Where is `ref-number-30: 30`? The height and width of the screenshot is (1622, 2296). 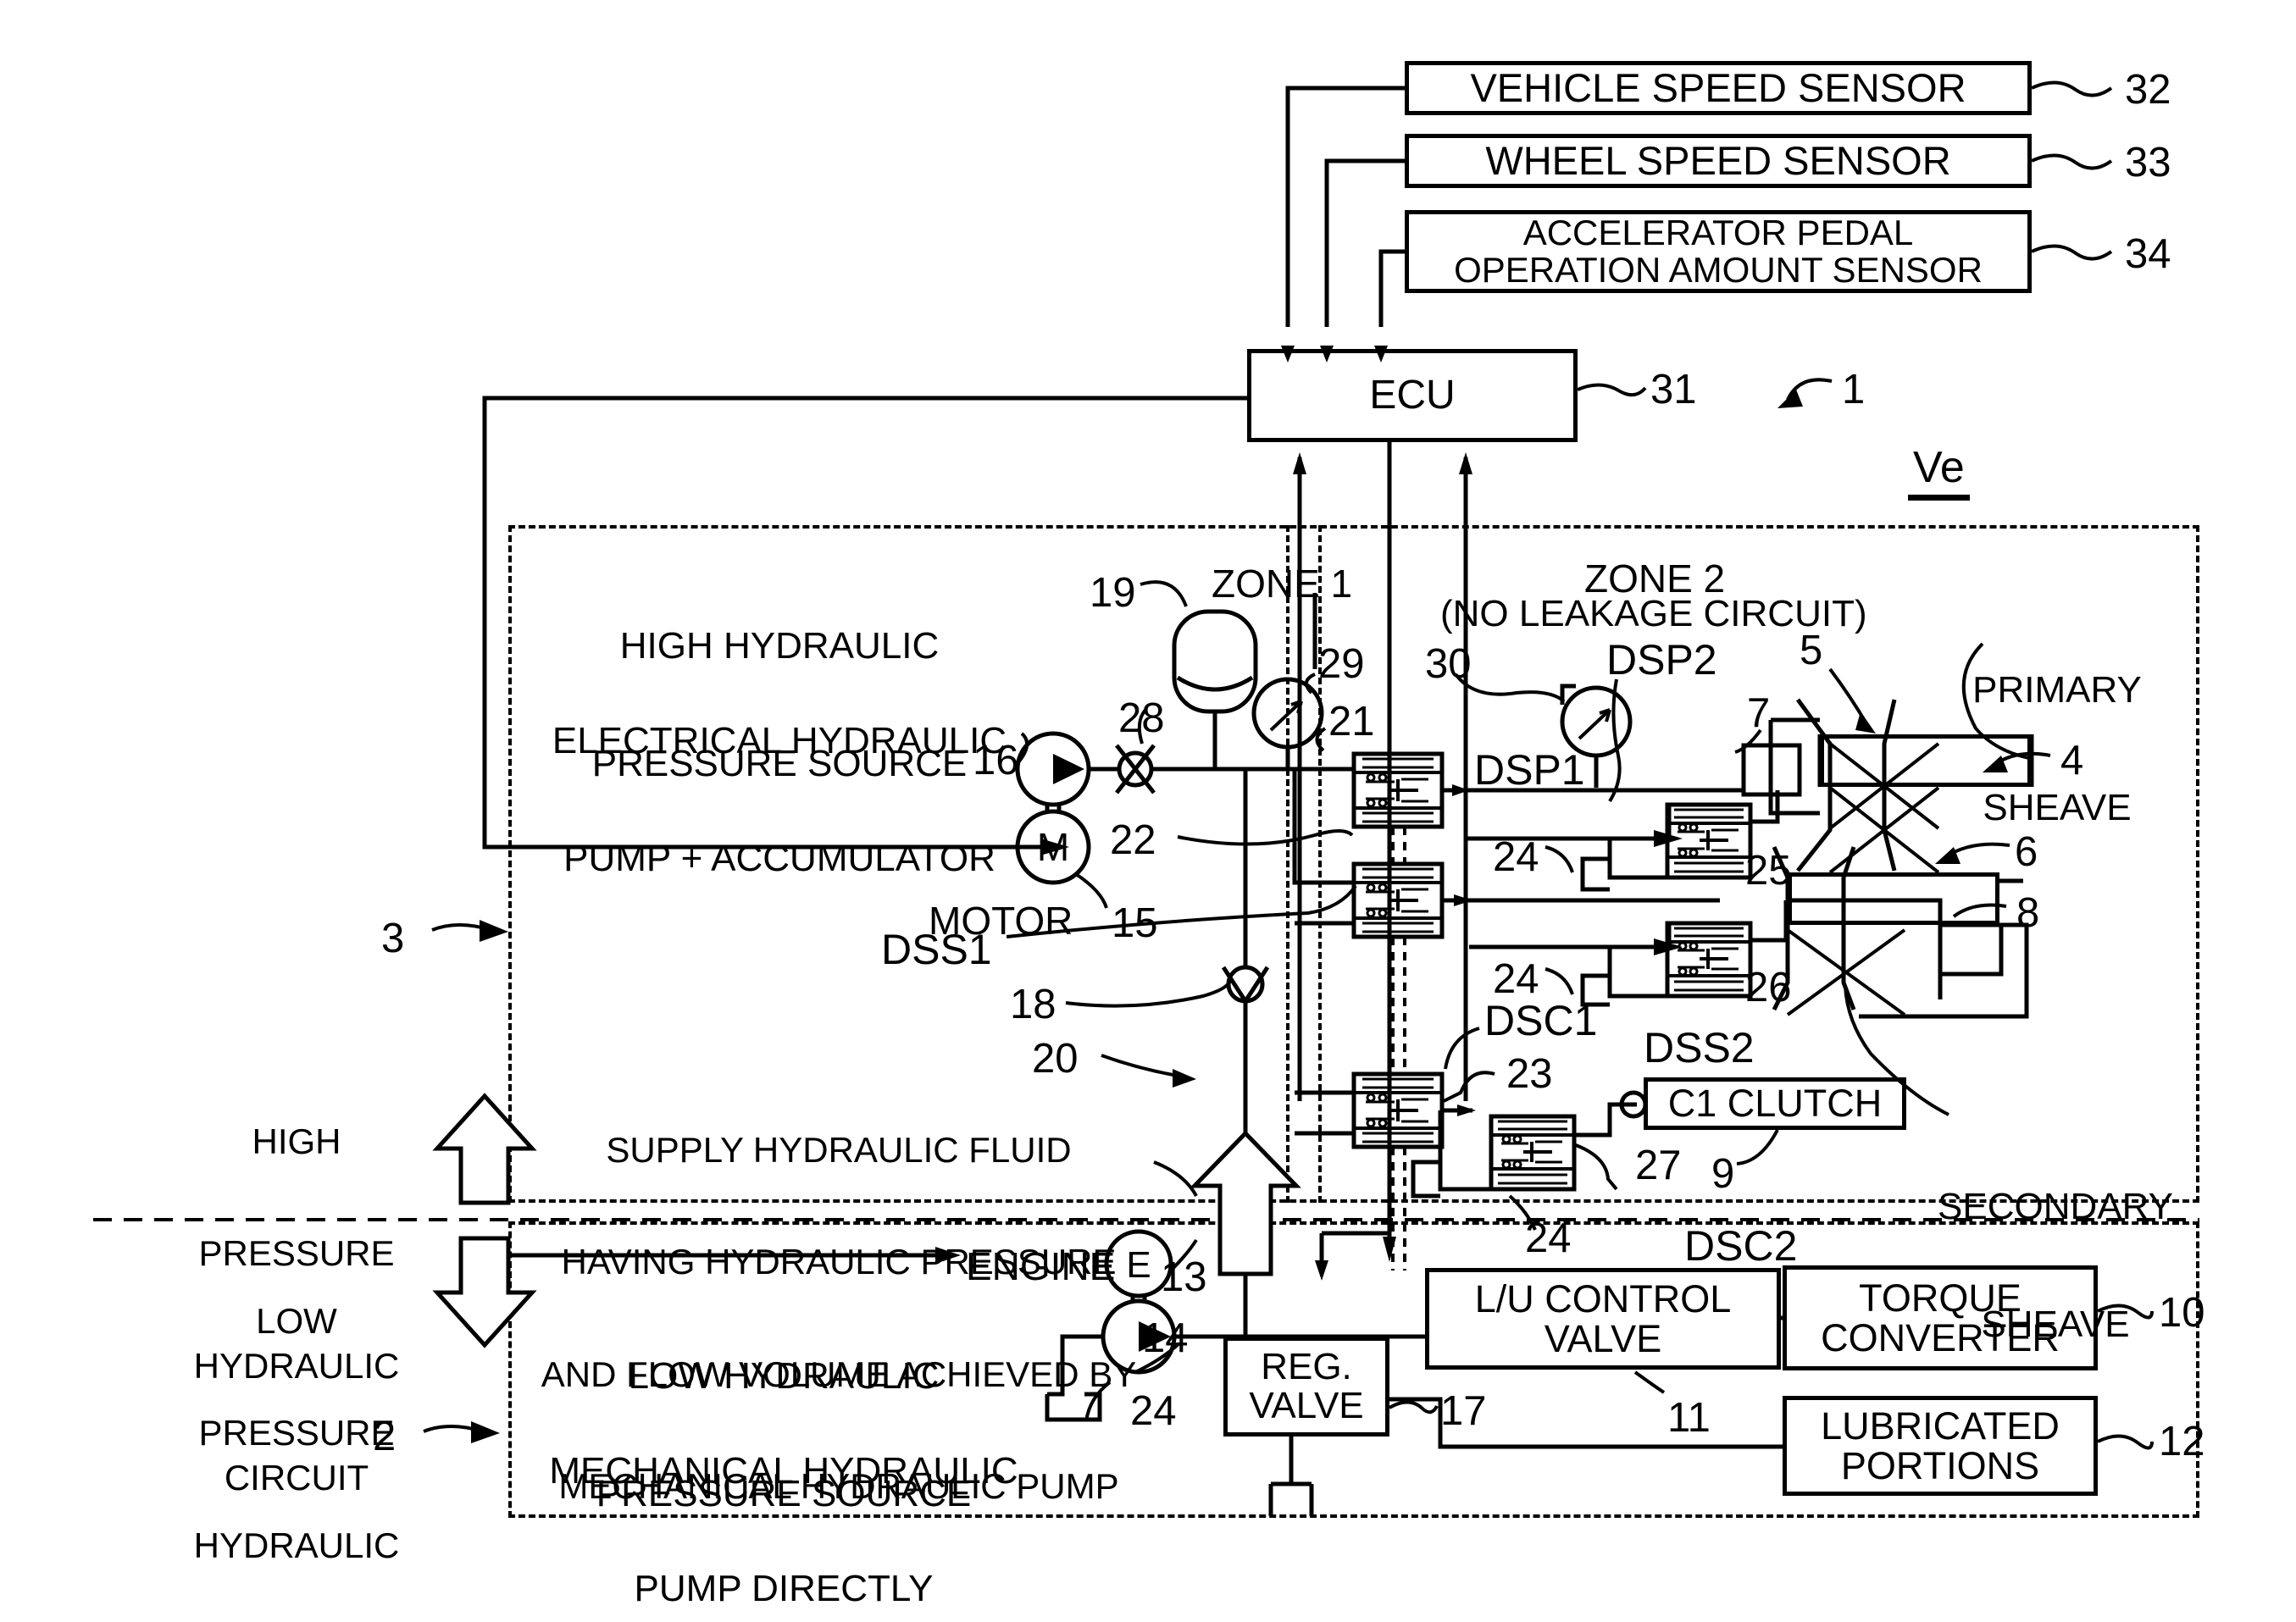 ref-number-30: 30 is located at coordinates (1448, 664).